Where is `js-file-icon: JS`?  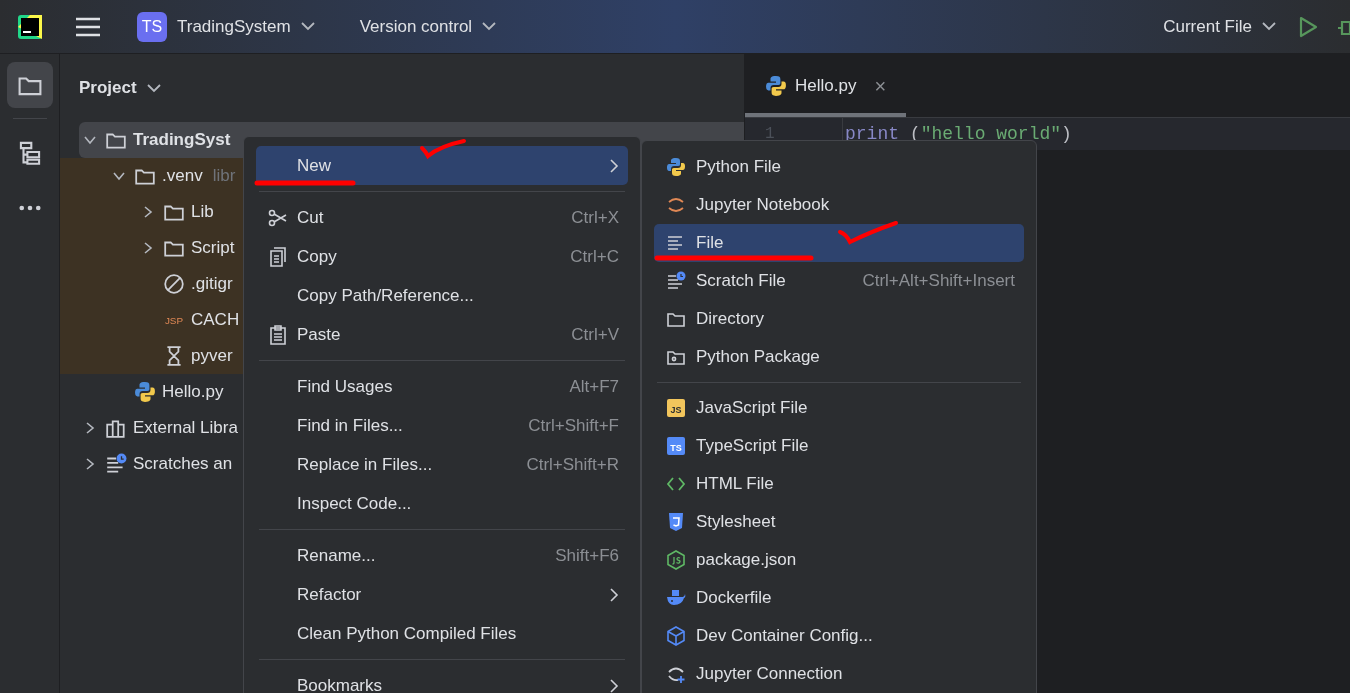
js-file-icon: JS is located at coordinates (676, 408).